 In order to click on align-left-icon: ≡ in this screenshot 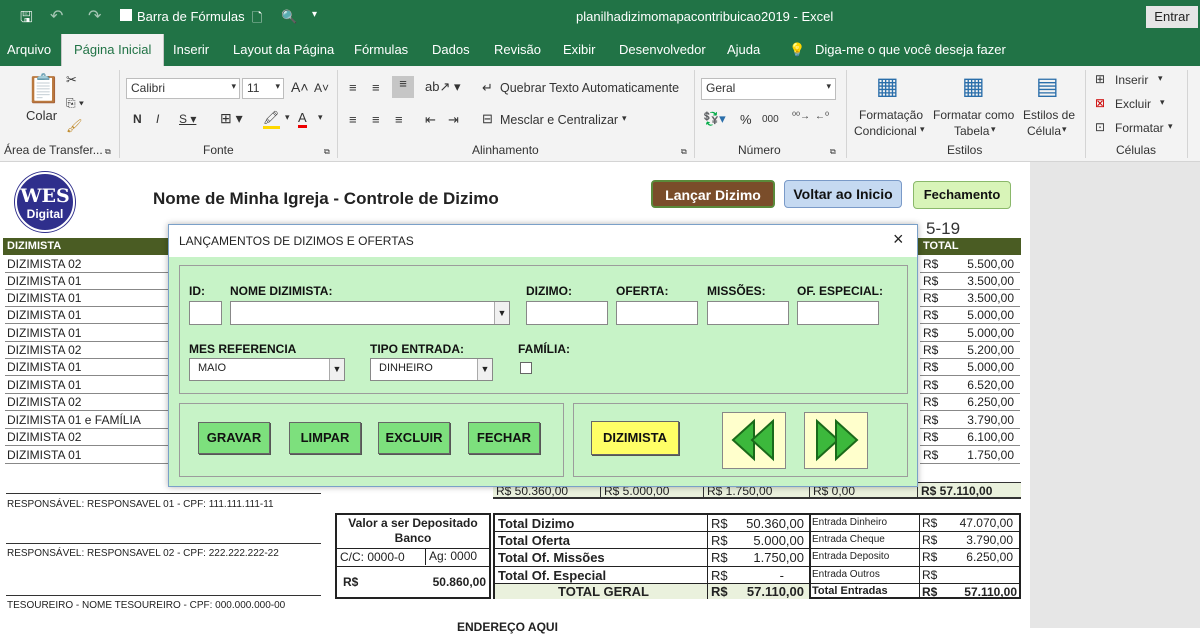, I will do `click(353, 119)`.